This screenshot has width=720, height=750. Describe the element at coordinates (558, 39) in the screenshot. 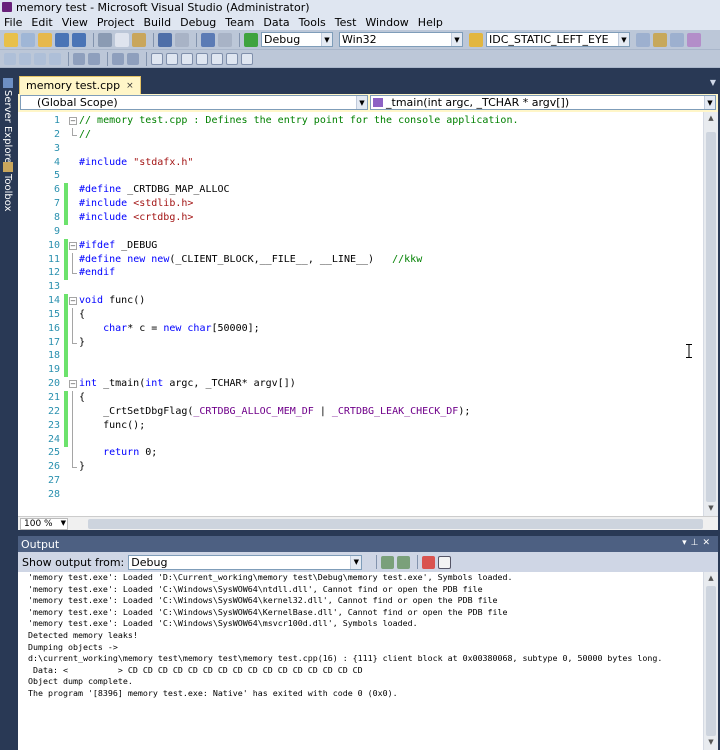

I see `find-combo: IDC_STATIC_LEFT_EYE ▼` at that location.